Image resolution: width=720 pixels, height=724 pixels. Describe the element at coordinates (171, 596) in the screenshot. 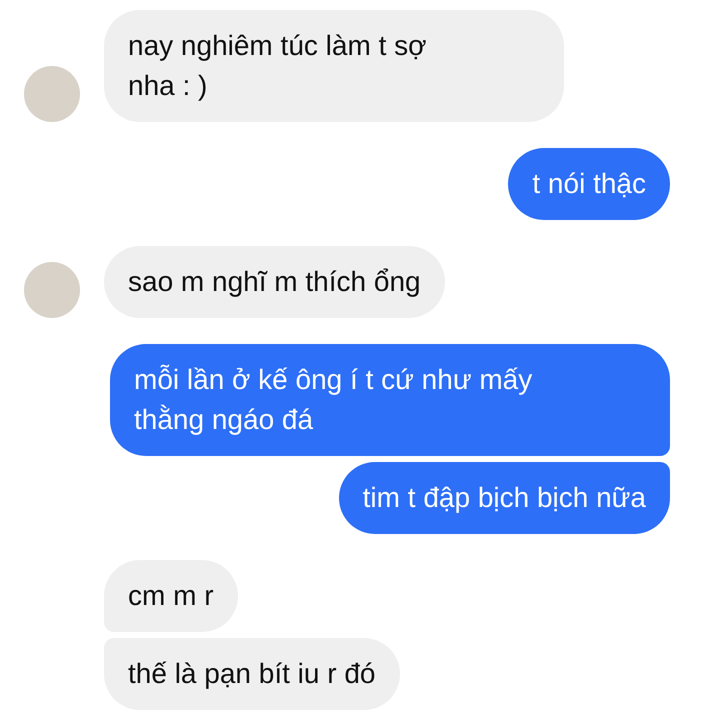

I see `received-message-bubble: cm m r` at that location.